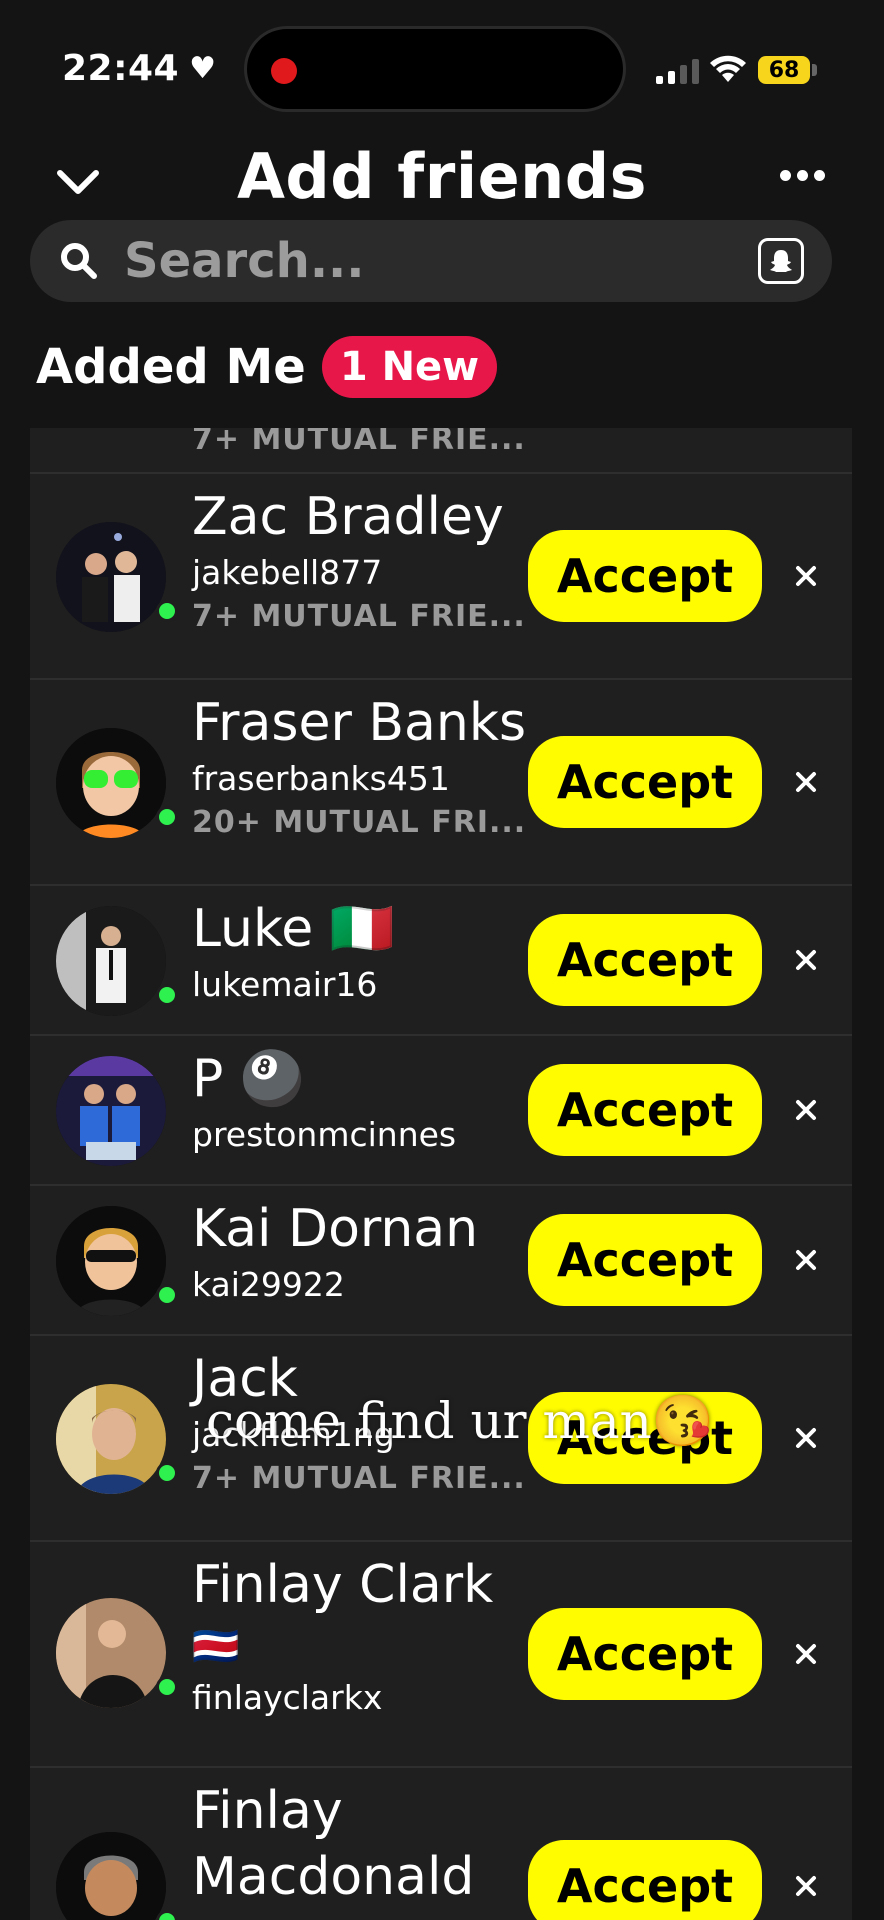  I want to click on search-icon, so click(79, 261).